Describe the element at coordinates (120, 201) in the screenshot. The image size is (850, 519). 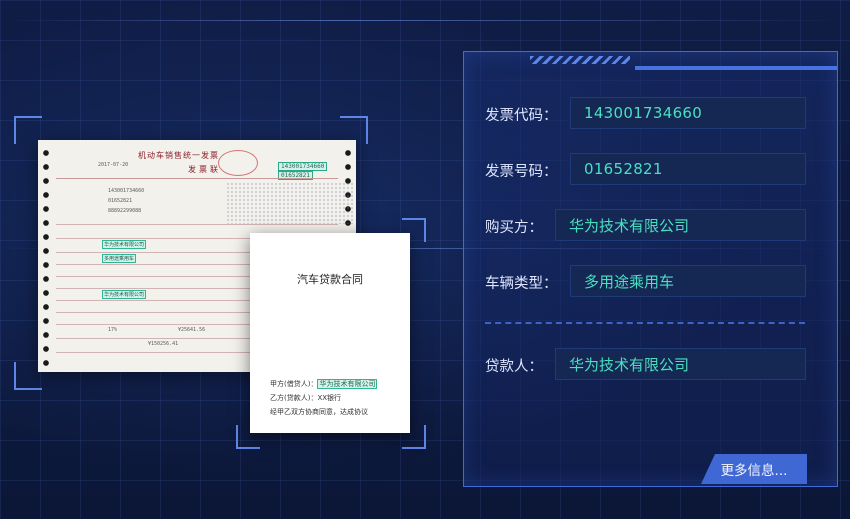
I see `invoice-line: 01652821` at that location.